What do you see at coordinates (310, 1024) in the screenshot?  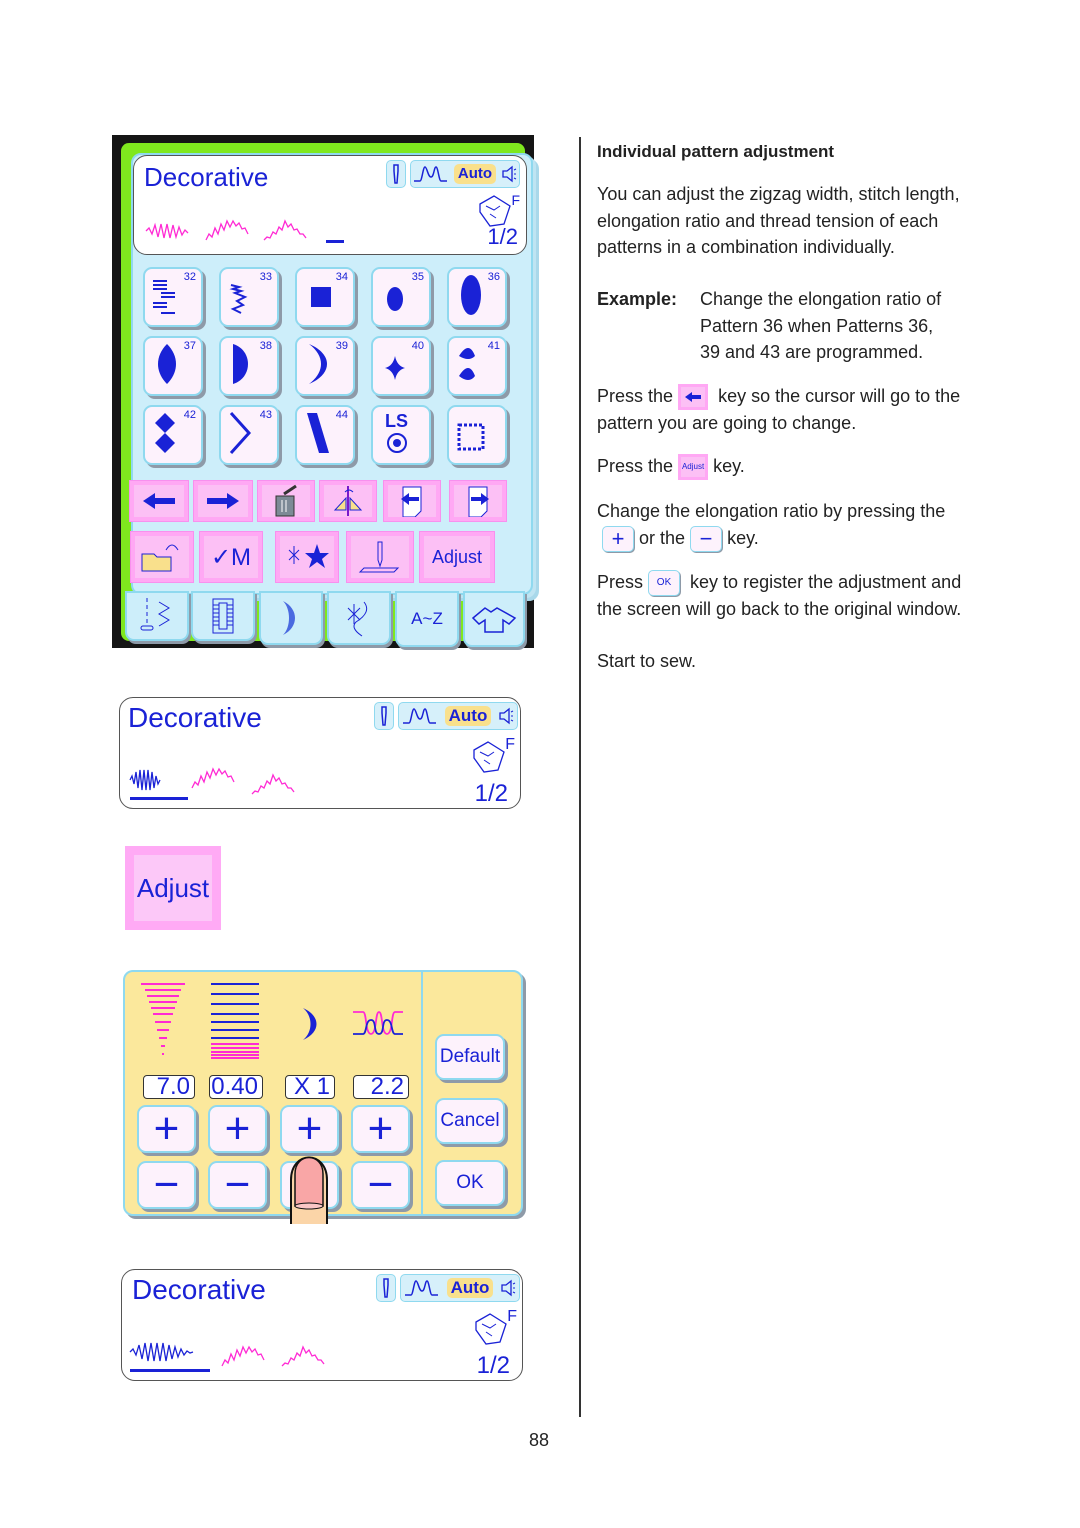 I see `elongation-icon` at bounding box center [310, 1024].